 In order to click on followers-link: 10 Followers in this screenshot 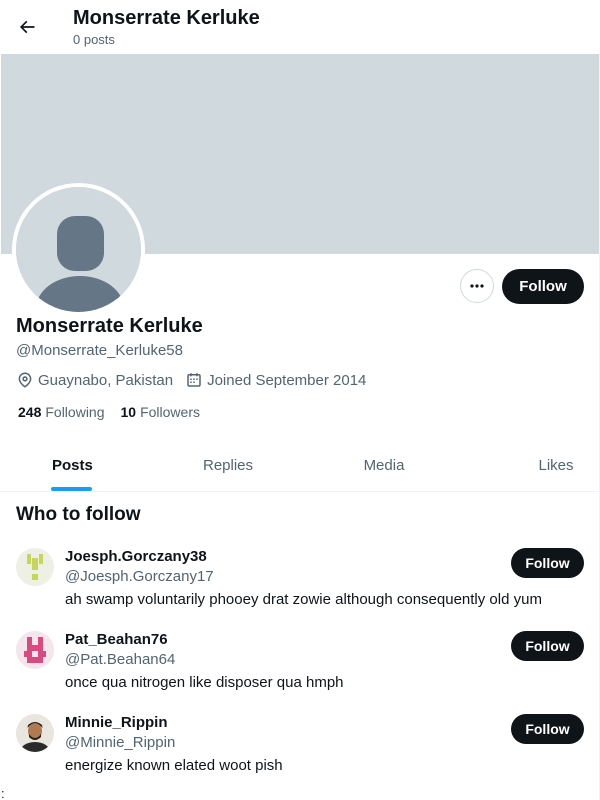, I will do `click(160, 412)`.